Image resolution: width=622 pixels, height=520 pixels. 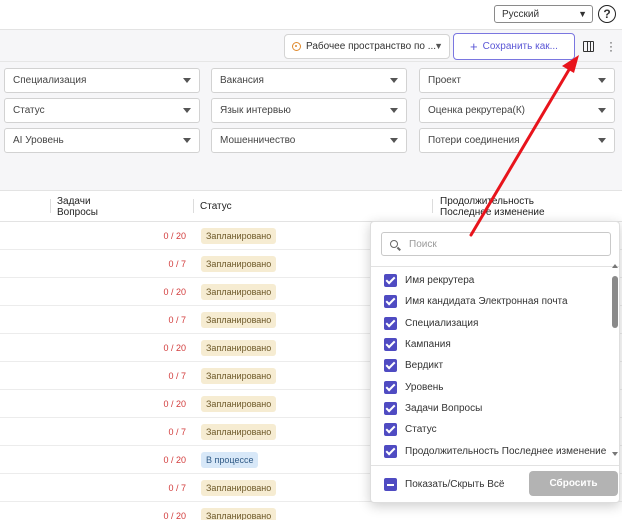 I want to click on column-header-tasks: Задачи Вопросы, so click(x=77, y=207).